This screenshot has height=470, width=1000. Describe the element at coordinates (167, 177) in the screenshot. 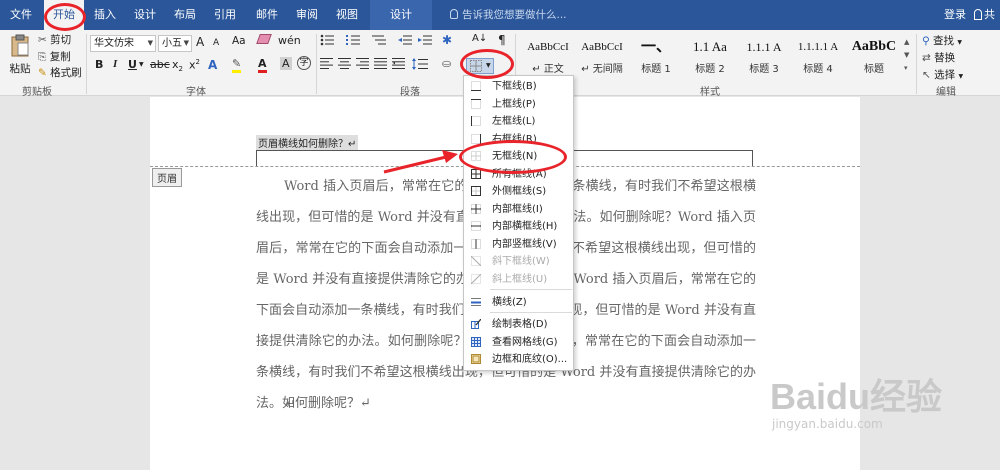

I see `header-tag: 页眉` at that location.